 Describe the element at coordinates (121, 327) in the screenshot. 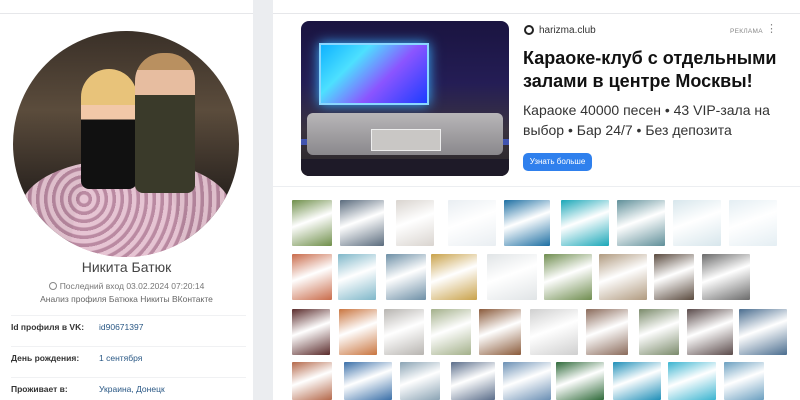

I see `field-value-vk-id: id90671397` at that location.